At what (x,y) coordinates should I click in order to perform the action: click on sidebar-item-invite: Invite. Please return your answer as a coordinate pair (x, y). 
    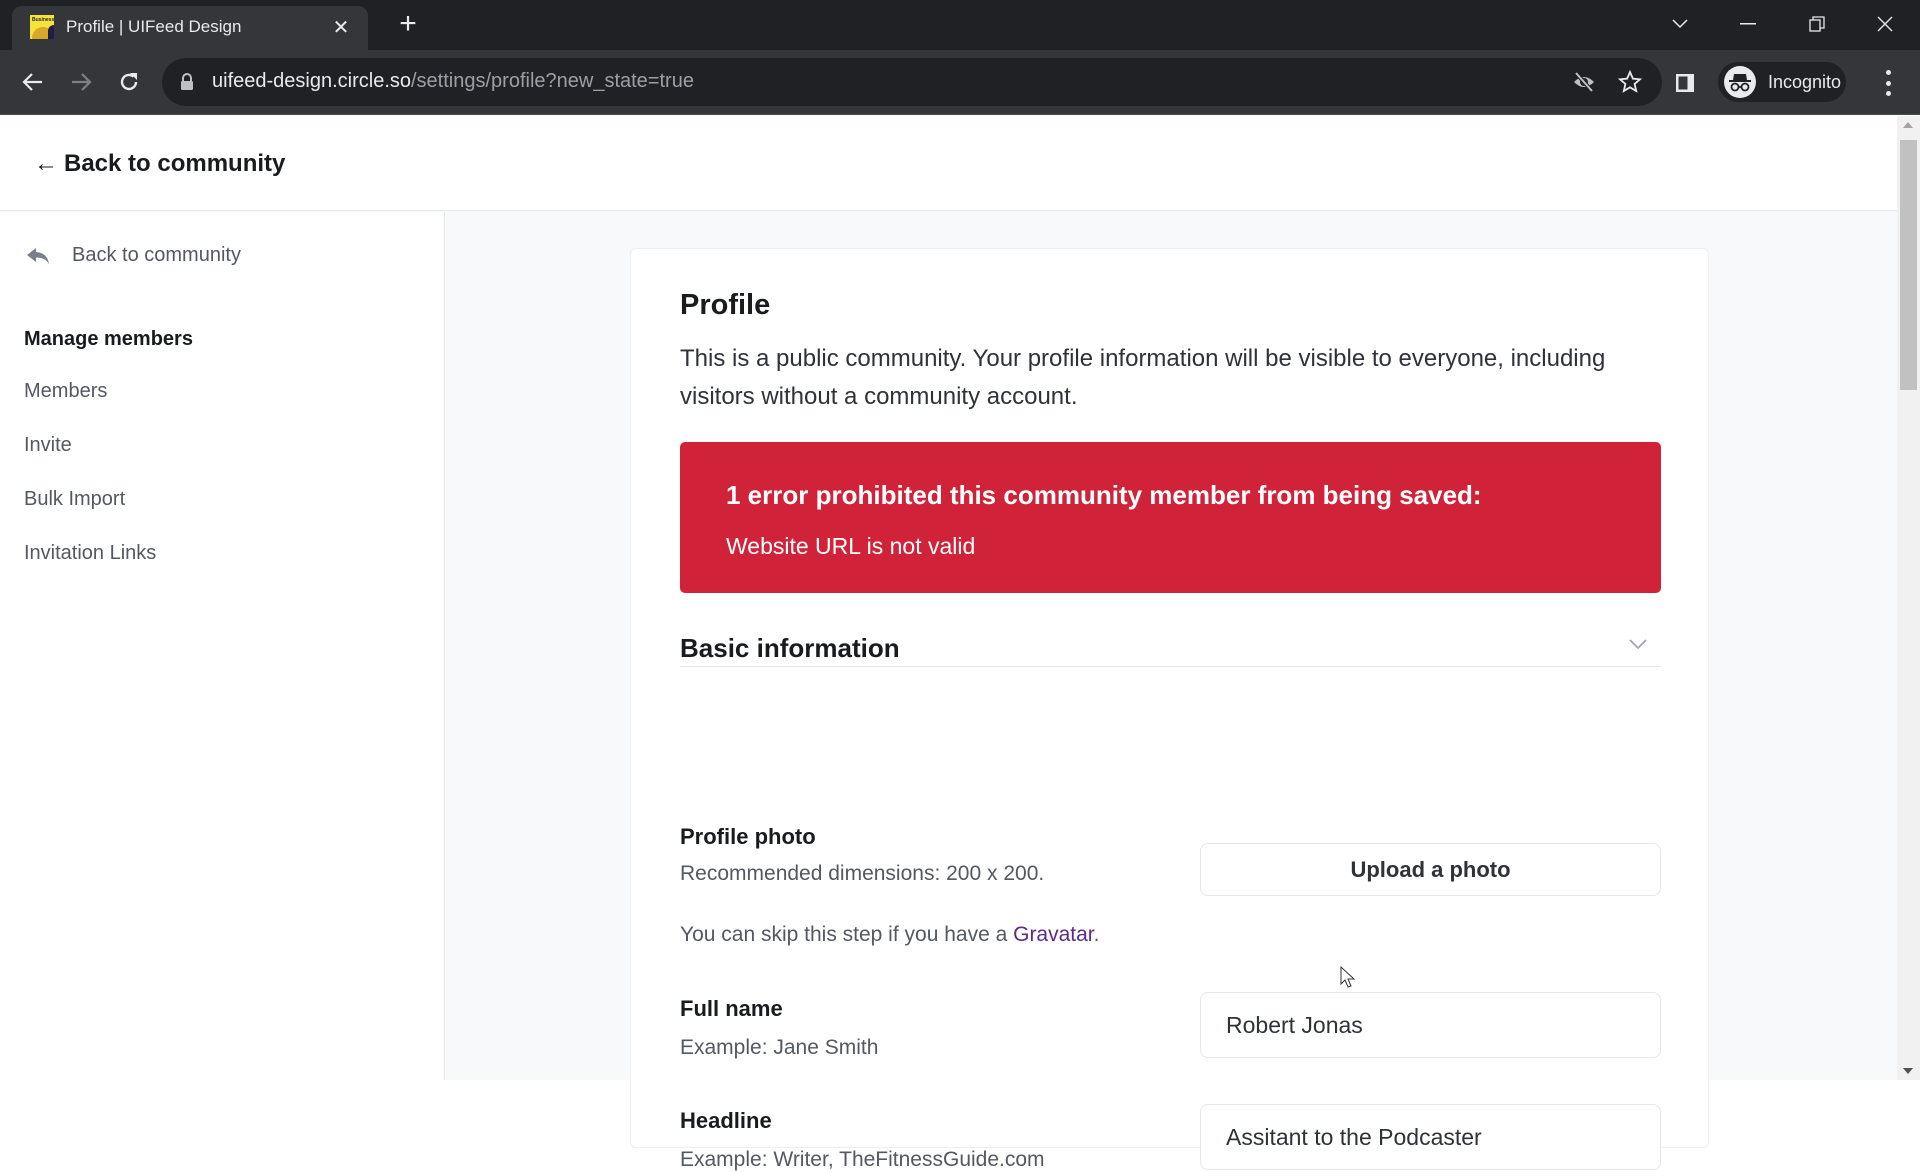
    Looking at the image, I should click on (48, 445).